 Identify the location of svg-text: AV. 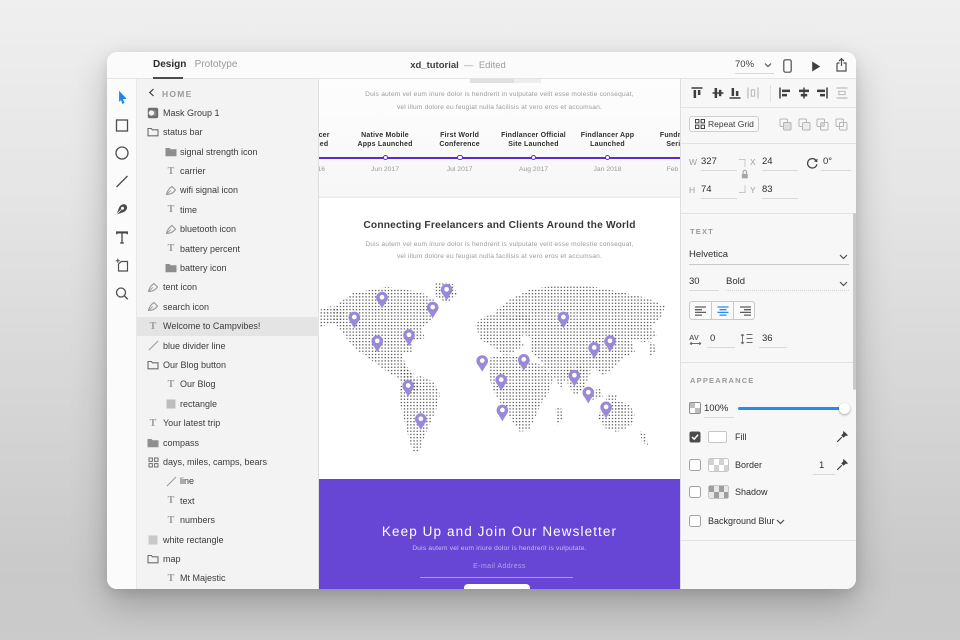
(694, 337).